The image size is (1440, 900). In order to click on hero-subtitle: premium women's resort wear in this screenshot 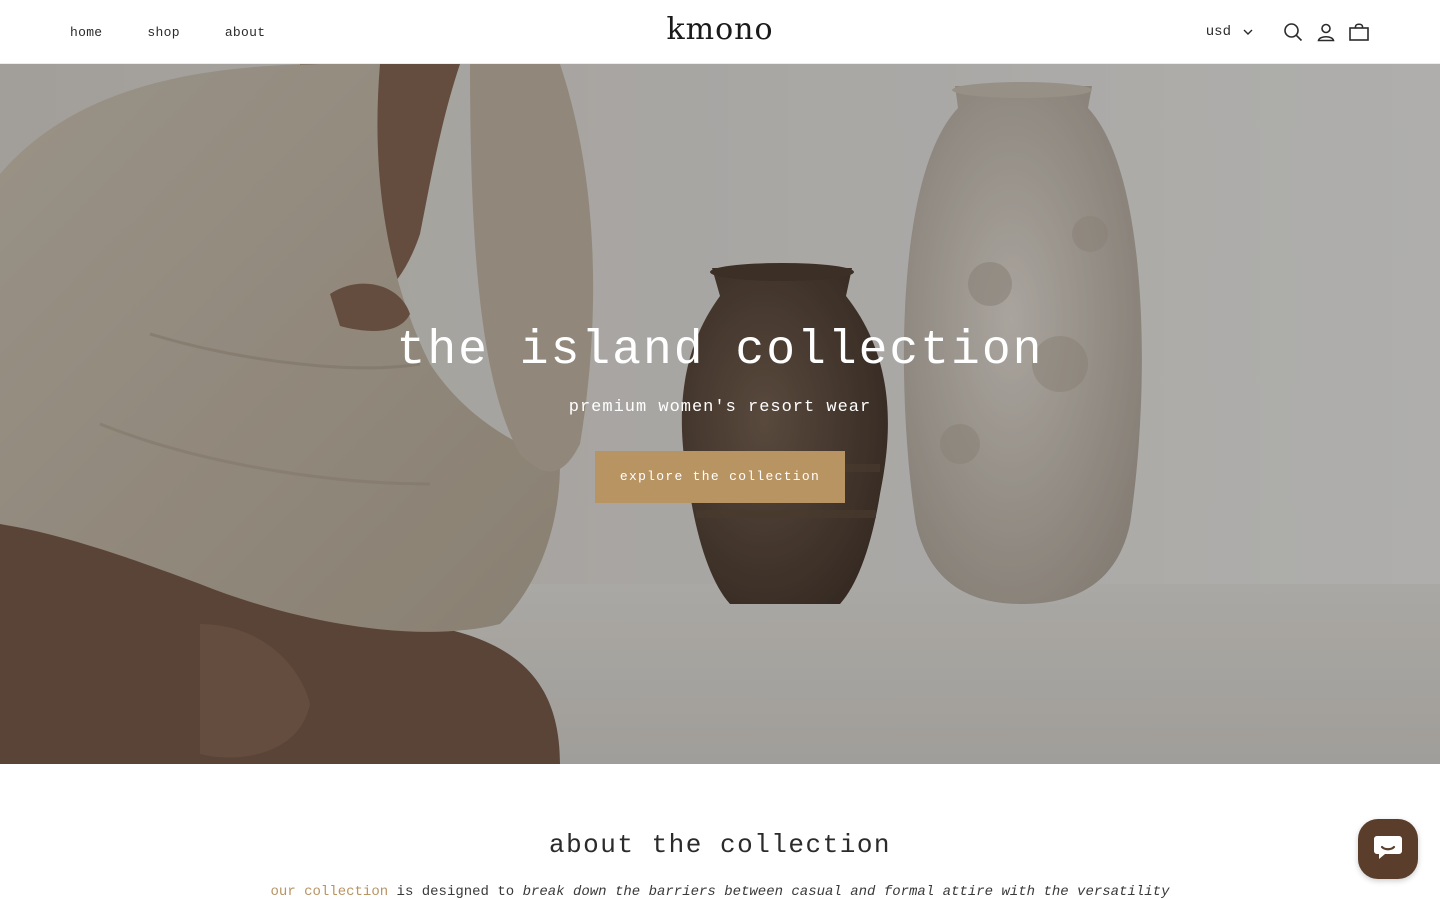, I will do `click(720, 407)`.